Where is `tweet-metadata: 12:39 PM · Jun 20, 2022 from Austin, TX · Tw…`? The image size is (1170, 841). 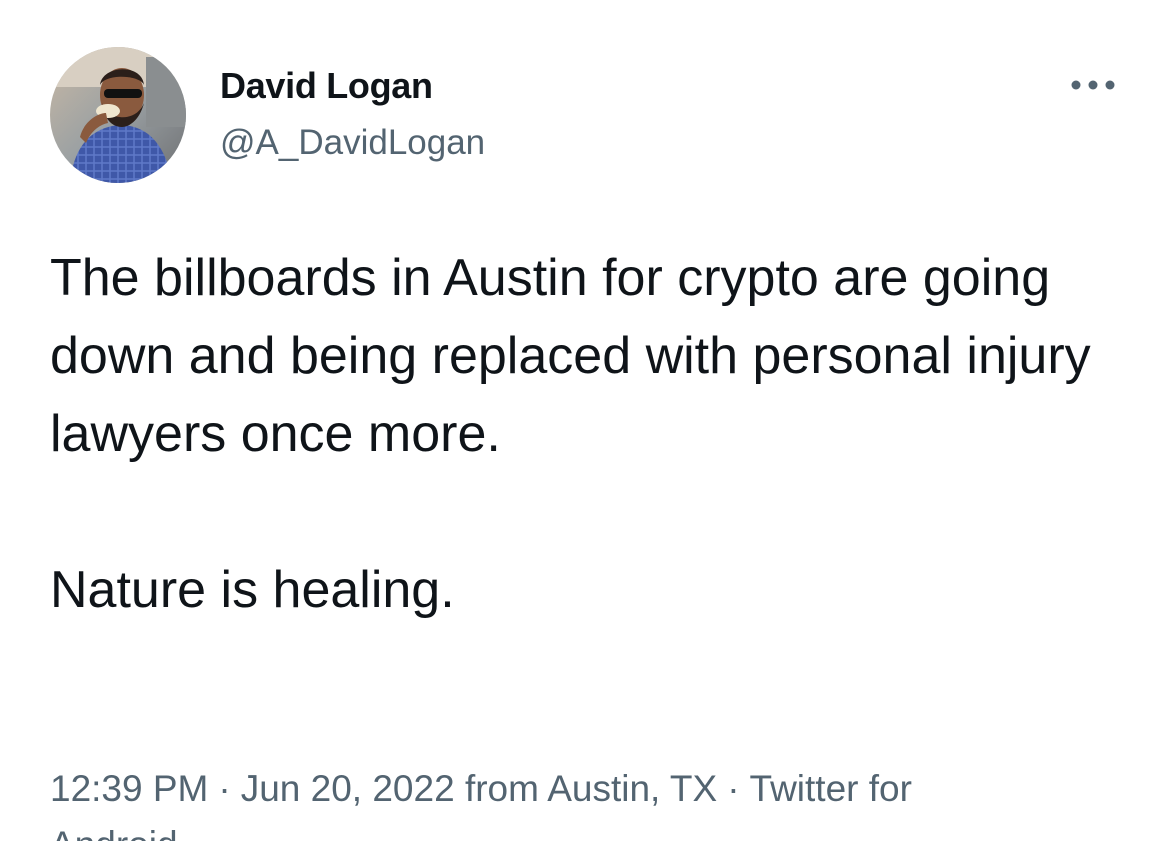 tweet-metadata: 12:39 PM · Jun 20, 2022 from Austin, TX · Tw… is located at coordinates (481, 802).